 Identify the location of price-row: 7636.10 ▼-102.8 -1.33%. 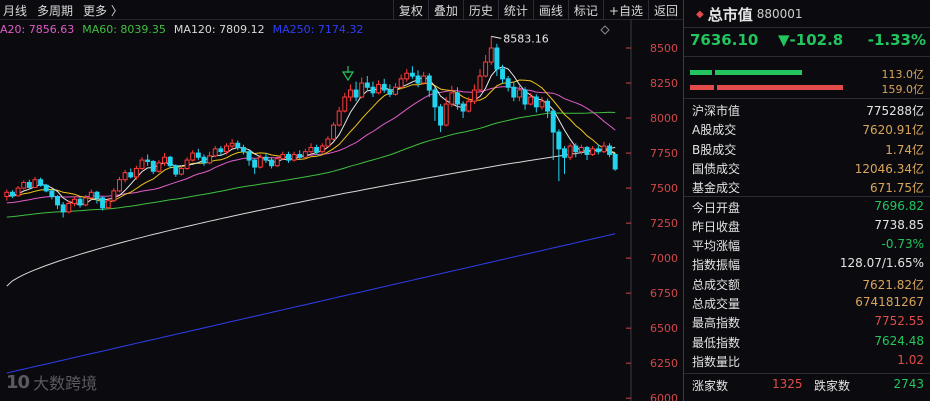
(807, 41).